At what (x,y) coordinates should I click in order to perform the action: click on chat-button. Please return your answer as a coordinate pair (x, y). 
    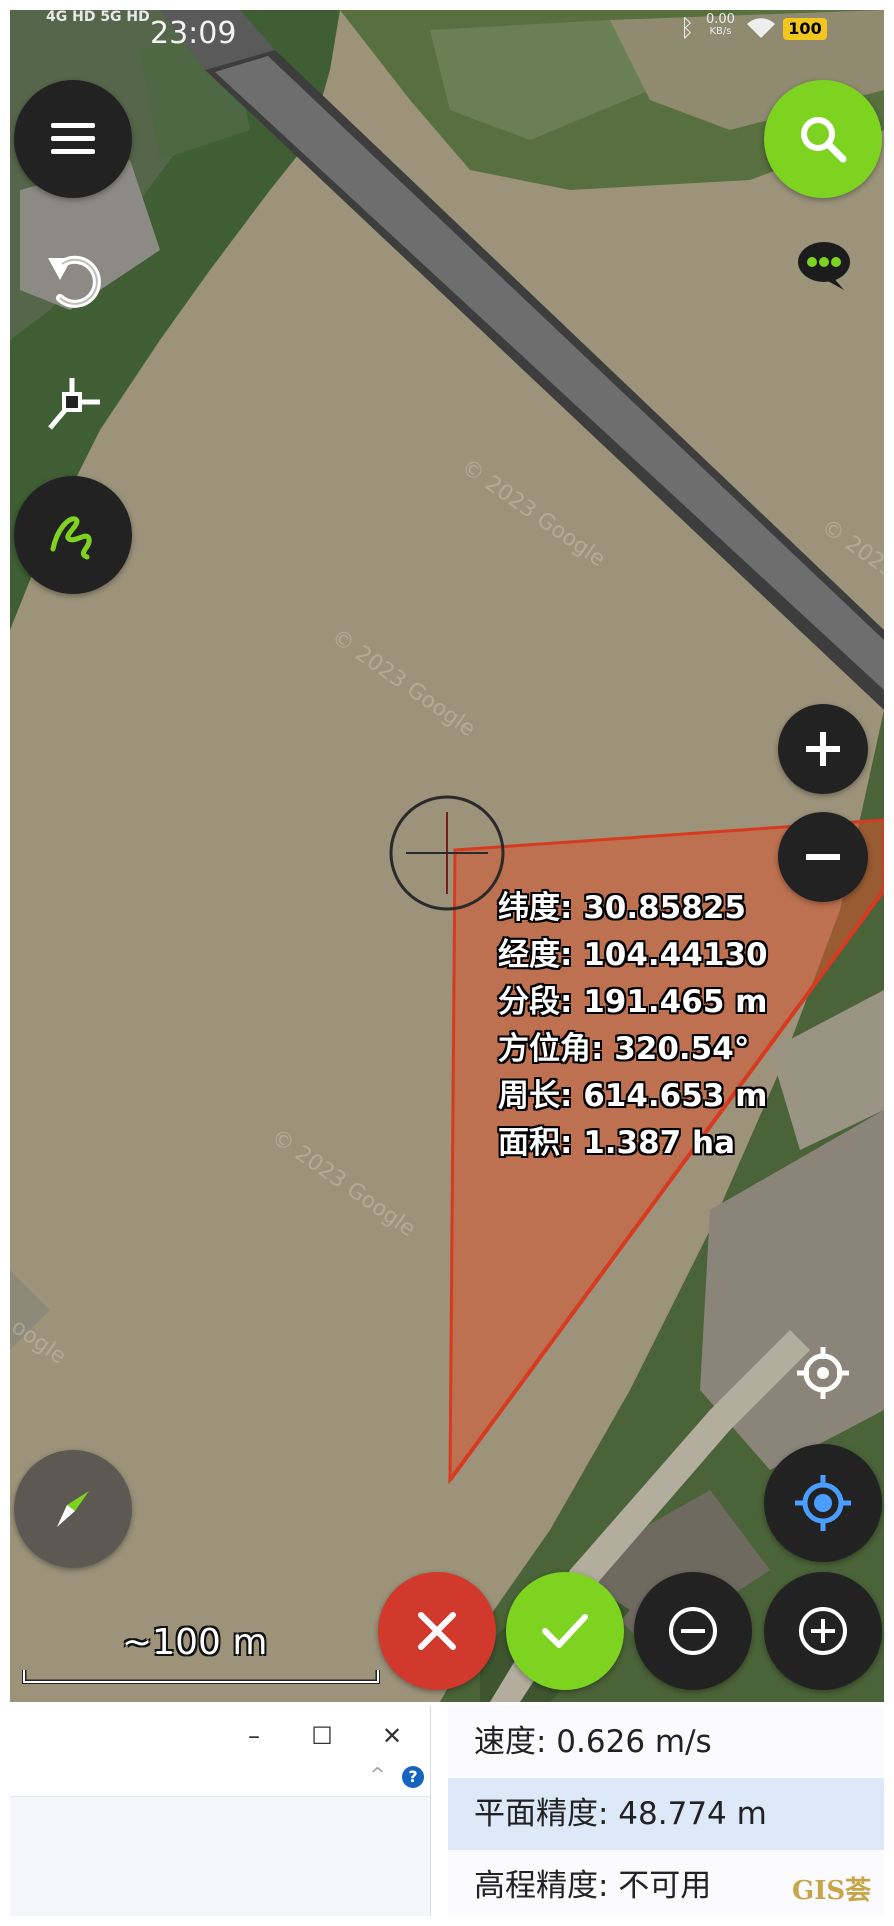
    Looking at the image, I should click on (824, 266).